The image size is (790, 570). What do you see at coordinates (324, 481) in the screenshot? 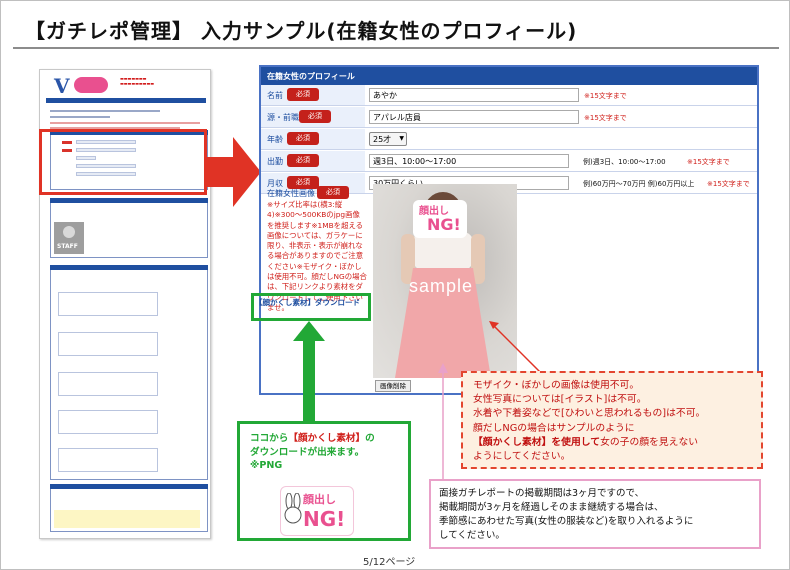
I see `download-callout: ココから【顔かくし素材】の ダウンロードが出来ます。 ※PNG 顔出し NG!` at bounding box center [324, 481].